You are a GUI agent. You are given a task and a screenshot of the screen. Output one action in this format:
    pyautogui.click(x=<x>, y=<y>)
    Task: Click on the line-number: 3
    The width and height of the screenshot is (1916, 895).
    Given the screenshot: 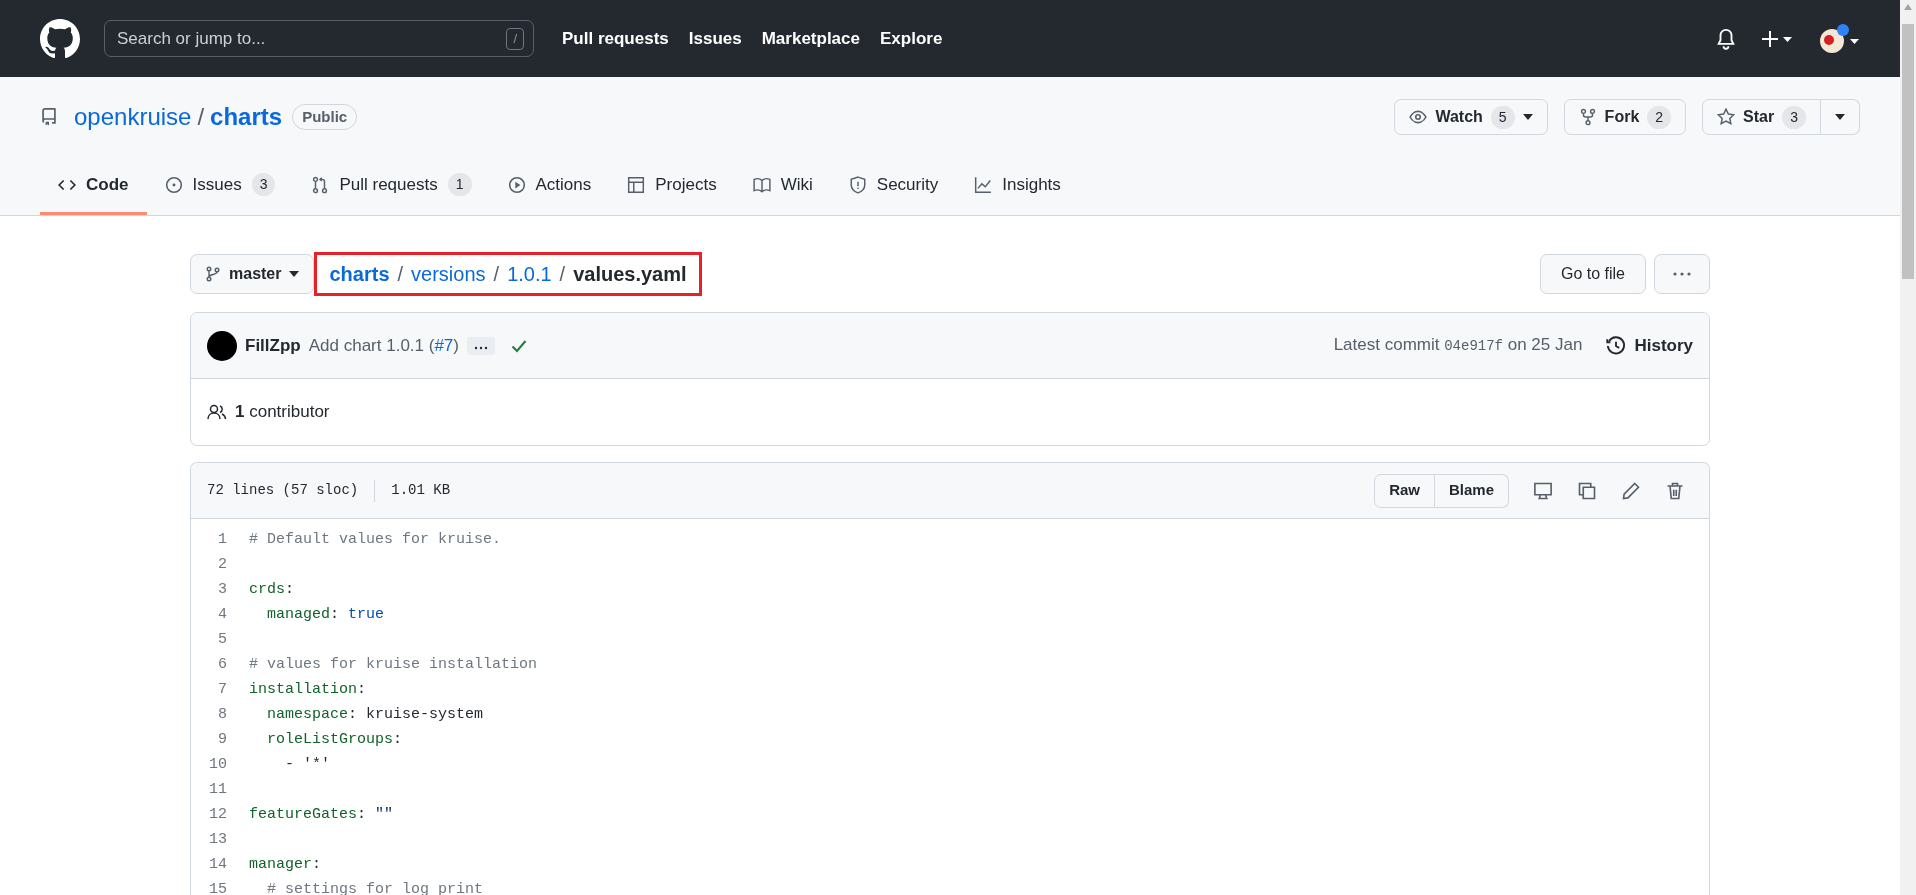 What is the action you would take?
    pyautogui.click(x=222, y=590)
    